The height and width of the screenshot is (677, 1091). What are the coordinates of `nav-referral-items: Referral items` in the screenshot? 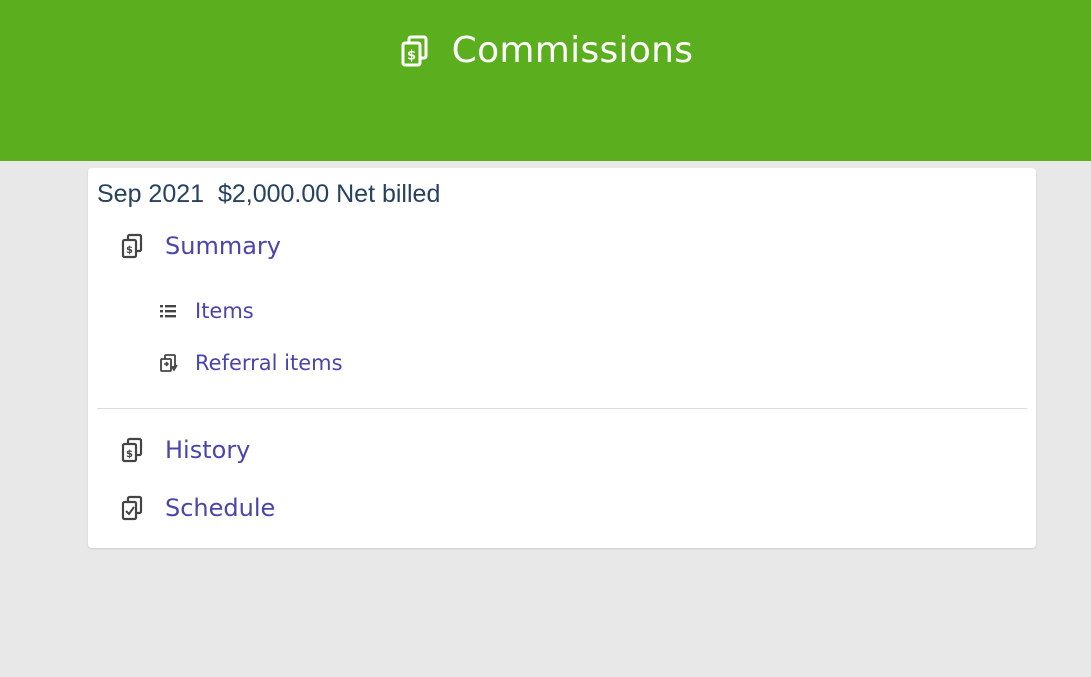 It's located at (250, 363).